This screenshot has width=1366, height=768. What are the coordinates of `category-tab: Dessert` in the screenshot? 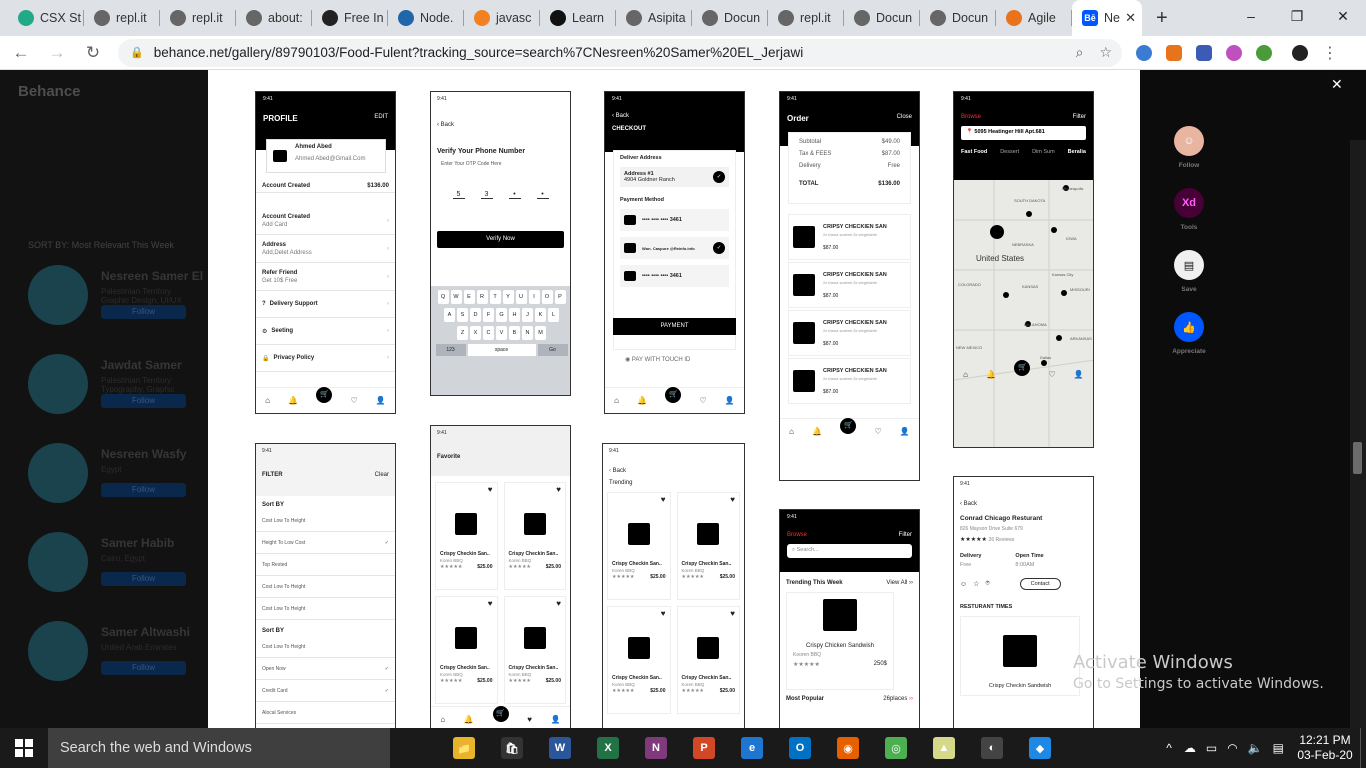 It's located at (1009, 152).